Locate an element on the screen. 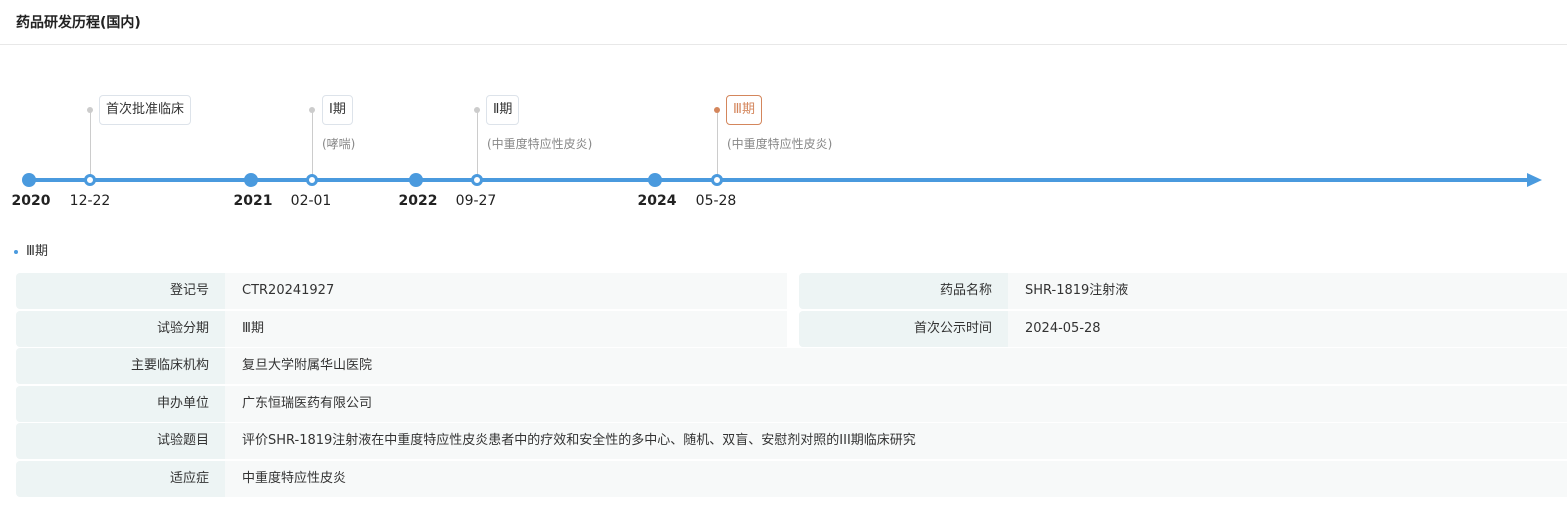 This screenshot has width=1567, height=505. detail-row: 药品名称 SHR-1819注射液 is located at coordinates (1183, 291).